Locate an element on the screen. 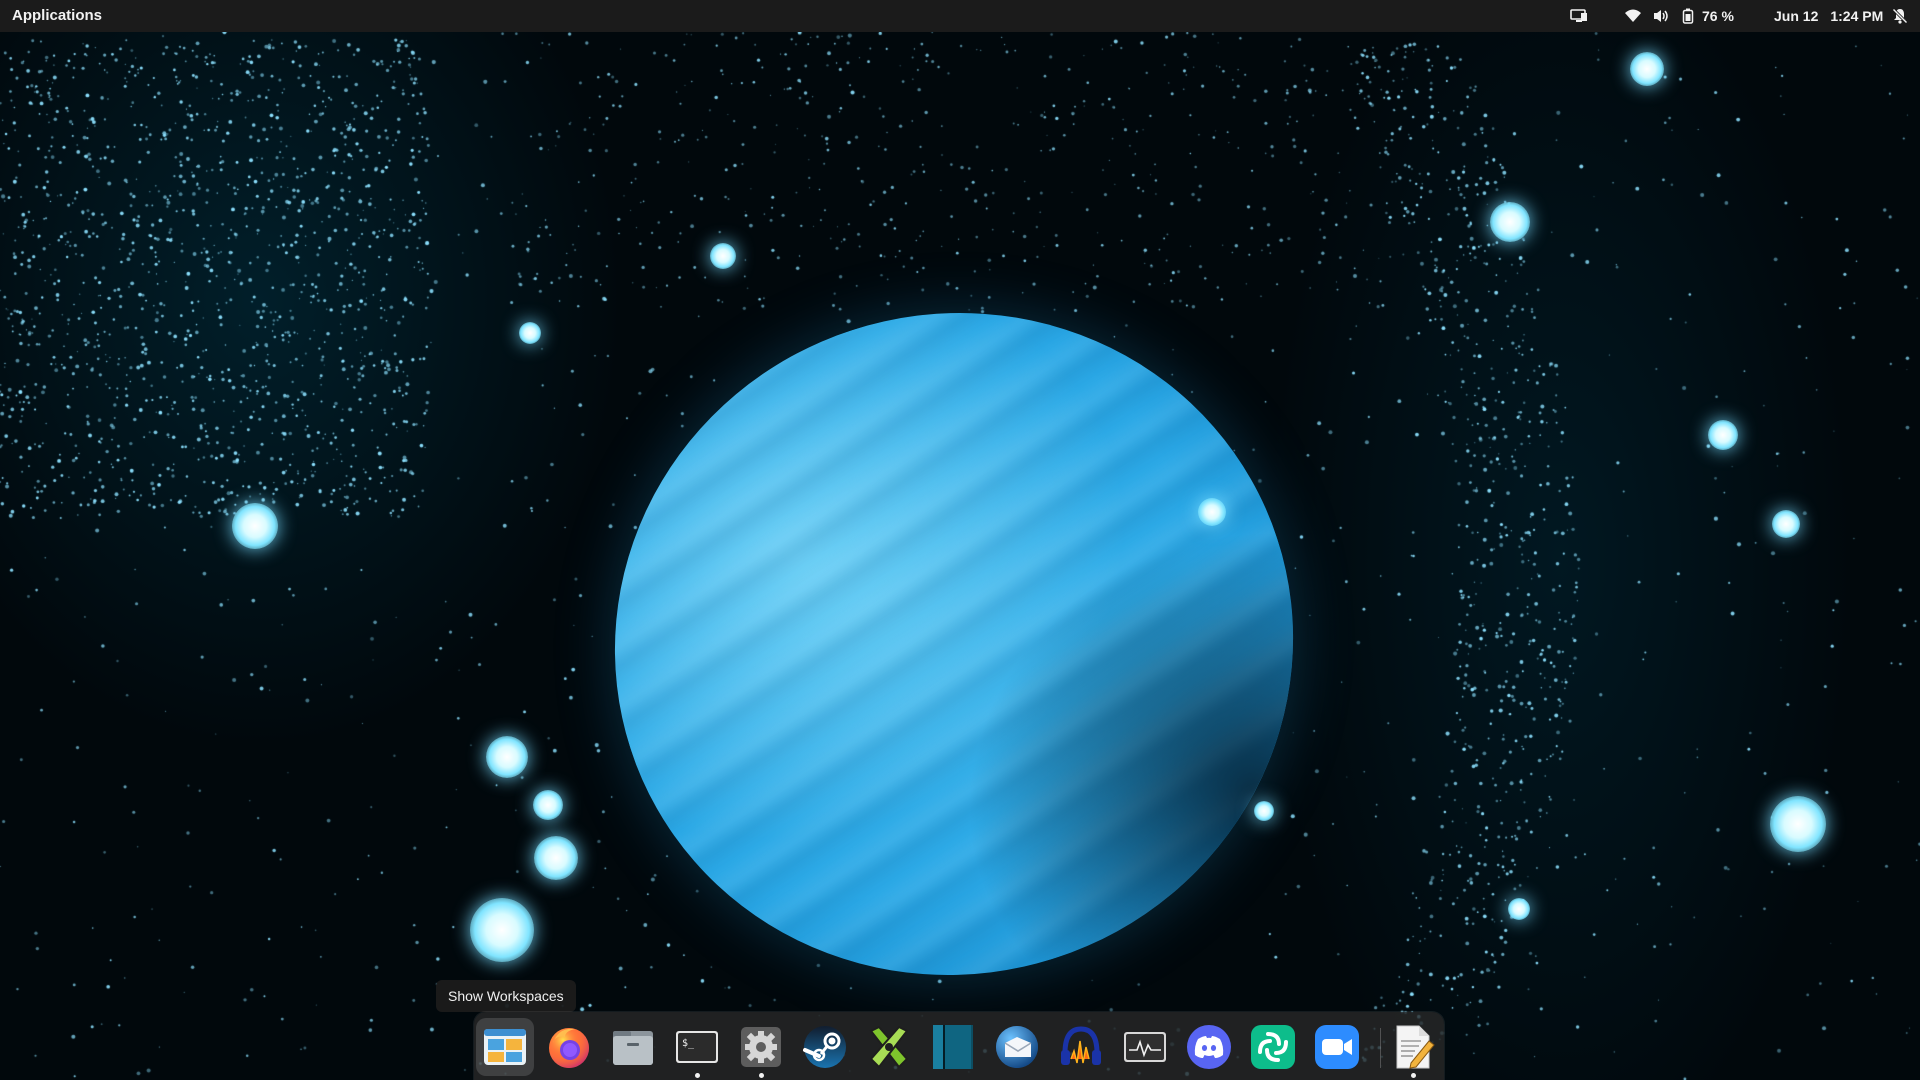 This screenshot has width=1920, height=1080. show-workspaces-tooltip: Show Workspaces is located at coordinates (506, 996).